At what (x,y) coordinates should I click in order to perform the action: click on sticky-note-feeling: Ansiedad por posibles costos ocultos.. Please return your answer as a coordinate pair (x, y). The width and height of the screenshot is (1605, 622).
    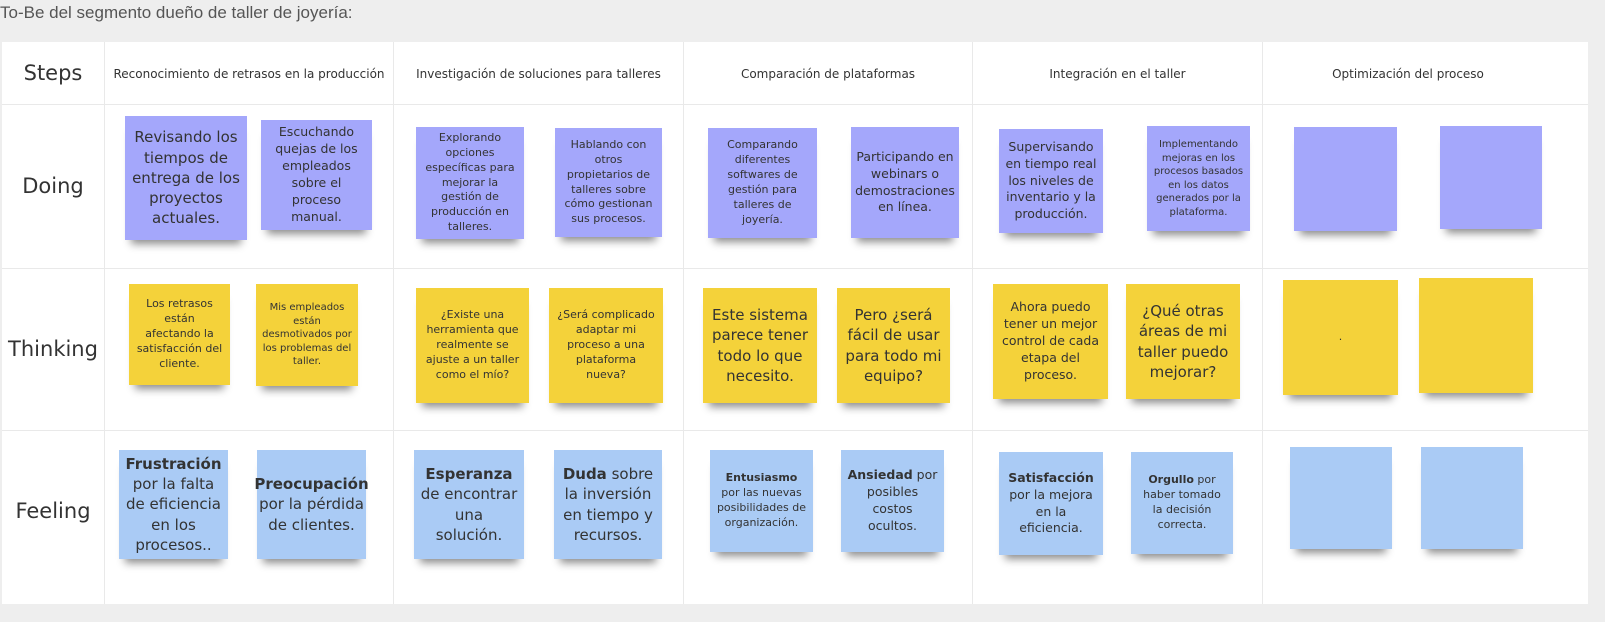
    Looking at the image, I should click on (892, 501).